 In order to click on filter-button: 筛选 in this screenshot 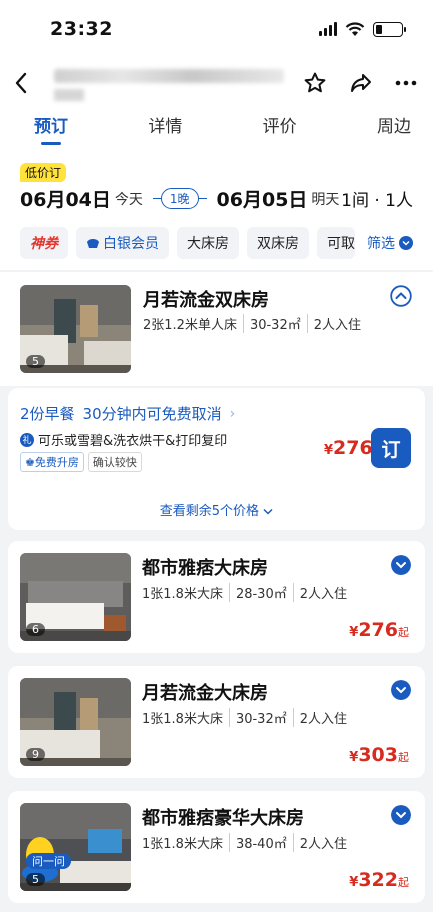, I will do `click(390, 243)`.